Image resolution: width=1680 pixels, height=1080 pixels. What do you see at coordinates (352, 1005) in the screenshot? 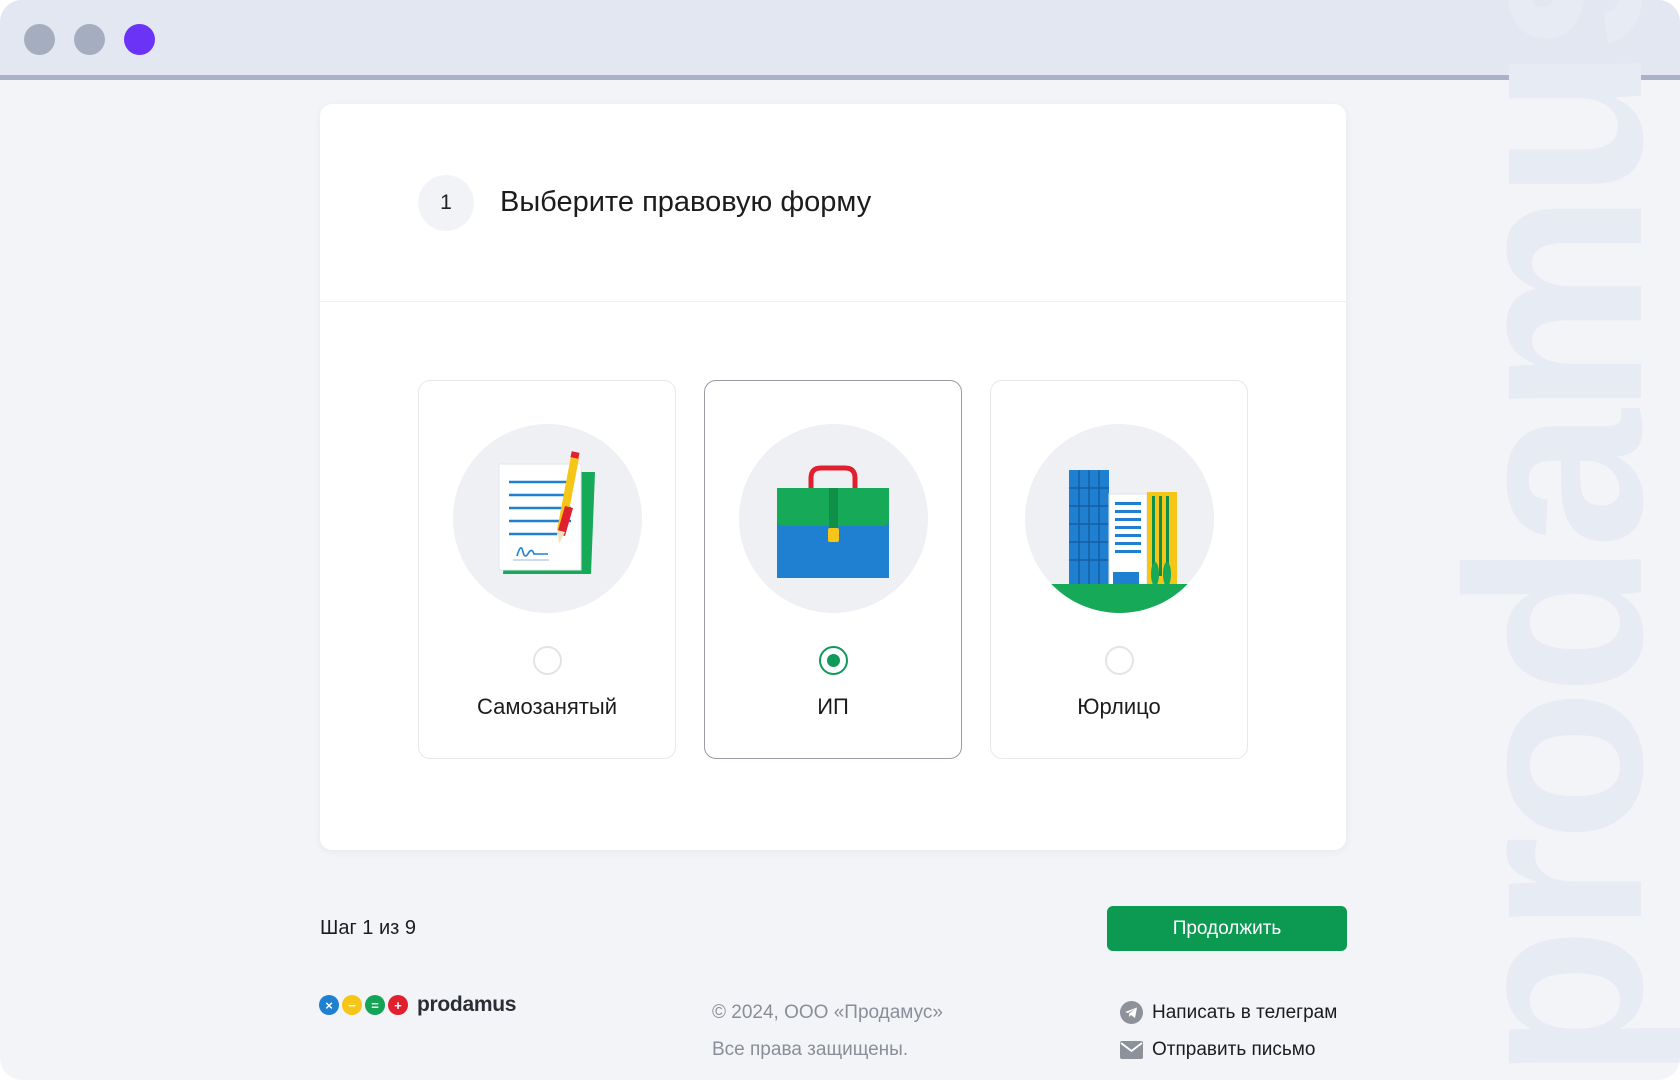
I see `minus-icon: −` at bounding box center [352, 1005].